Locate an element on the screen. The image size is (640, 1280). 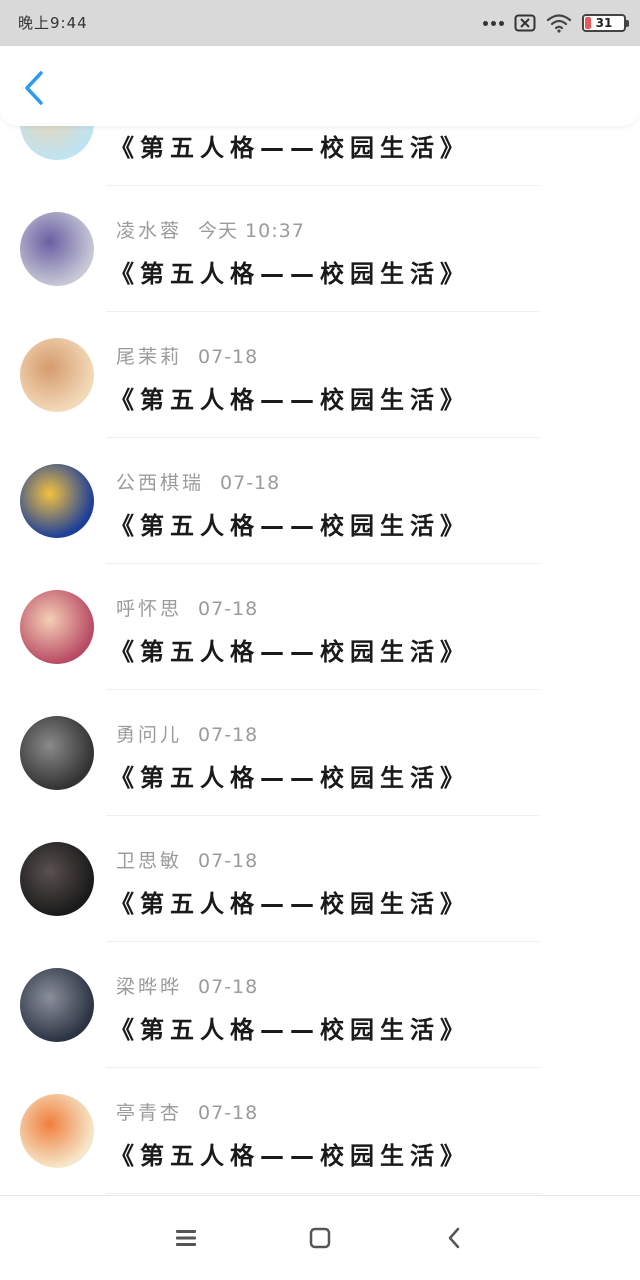
sender-meta: 梁晔晔 07-18 is located at coordinates (187, 985).